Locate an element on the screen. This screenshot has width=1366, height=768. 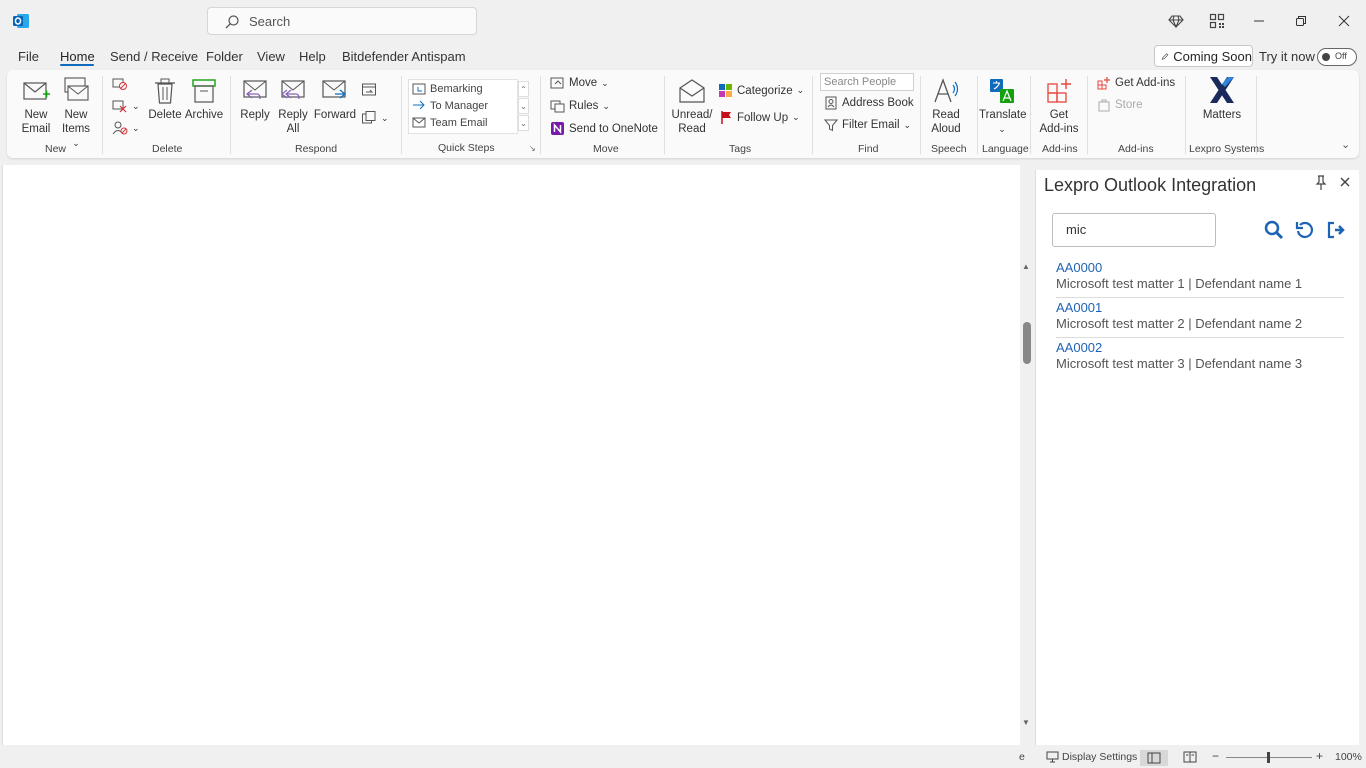
translate-button: Translate ⌄ is located at coordinates (1003, 106).